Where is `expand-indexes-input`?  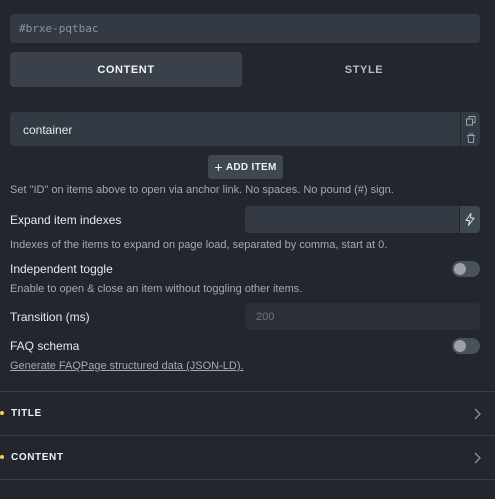
expand-indexes-input is located at coordinates (362, 219).